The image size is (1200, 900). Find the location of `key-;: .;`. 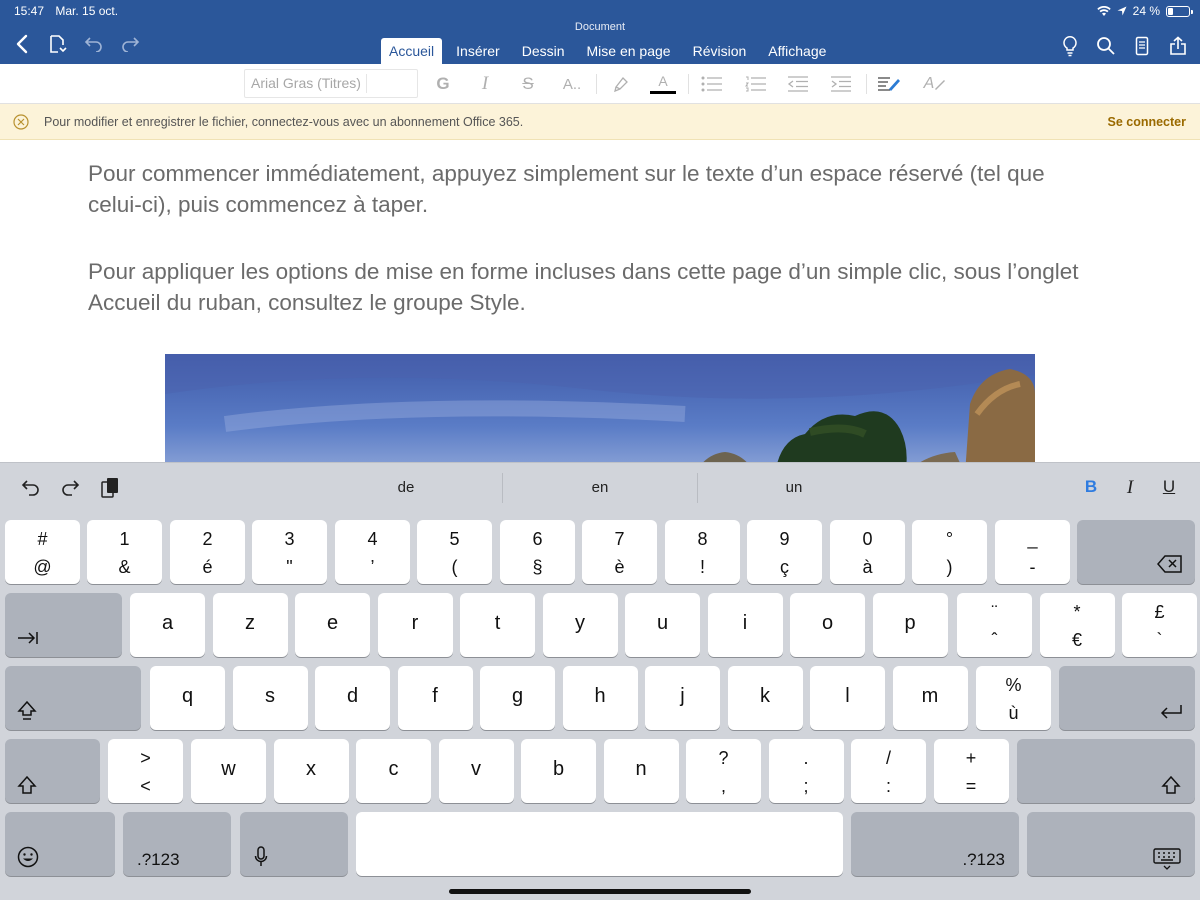

key-;: .; is located at coordinates (806, 771).